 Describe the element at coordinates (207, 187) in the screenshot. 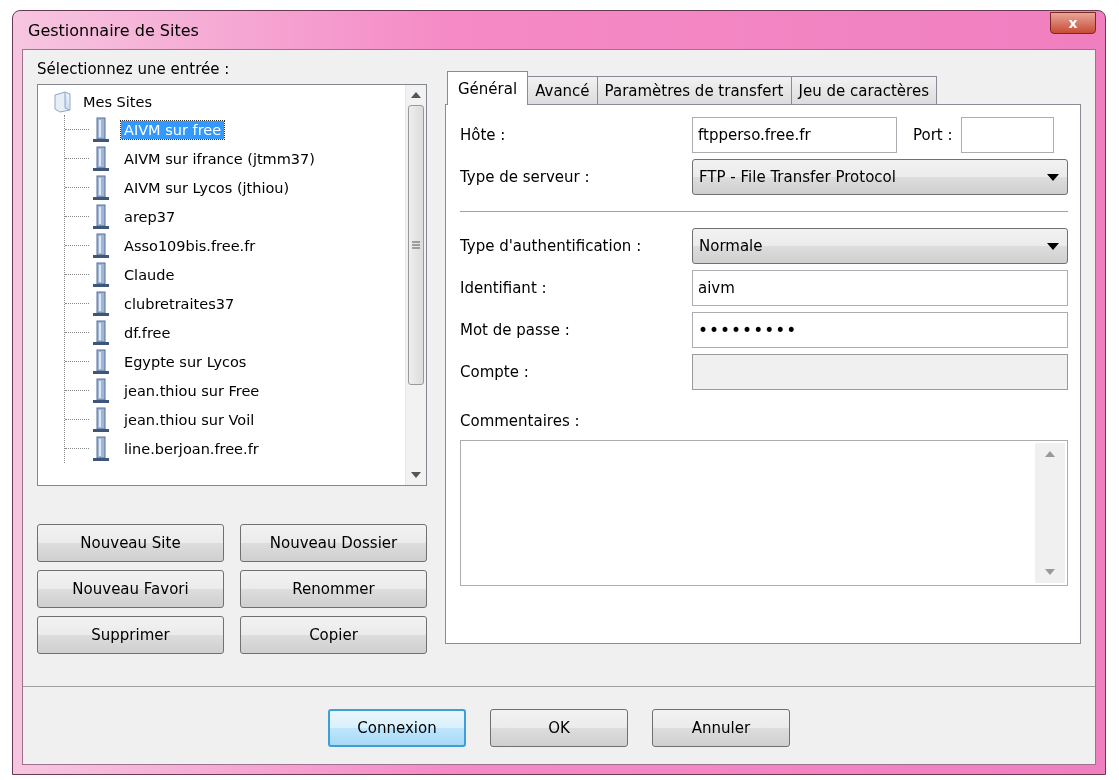

I see `tree-item: AIVM sur Lycos (jthiou)` at that location.